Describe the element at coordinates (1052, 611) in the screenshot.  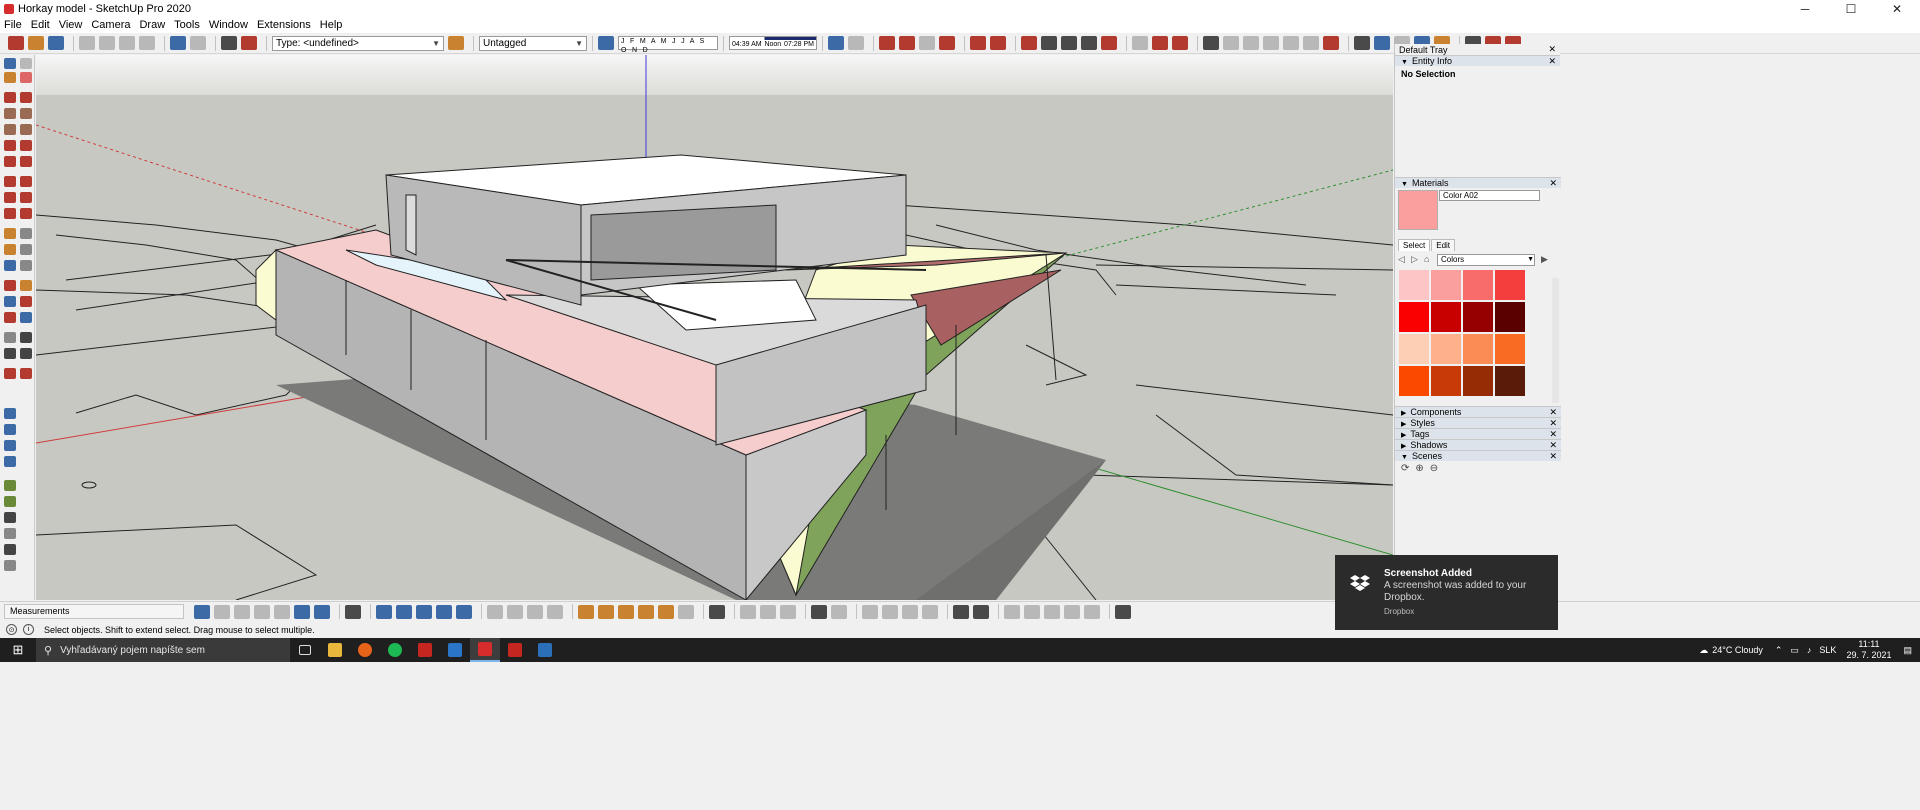
I see `misc-tool-14-icon` at that location.